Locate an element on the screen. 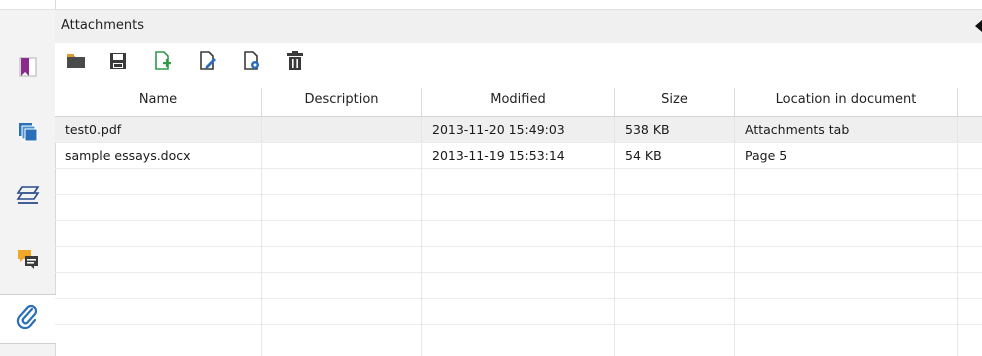 The image size is (982, 356). open-attachment-button is located at coordinates (76, 63).